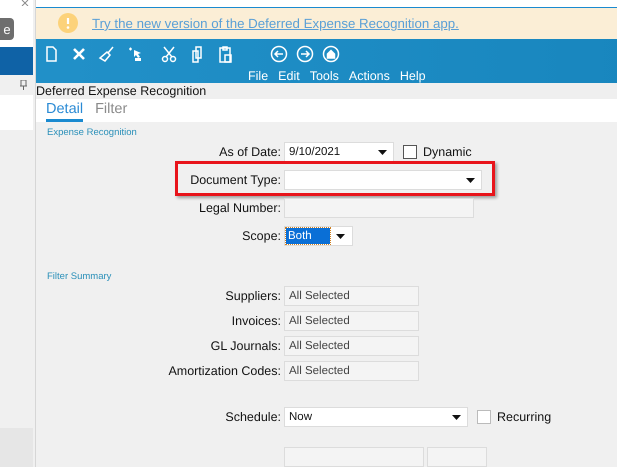 The width and height of the screenshot is (617, 467). Describe the element at coordinates (169, 53) in the screenshot. I see `cut-icon` at that location.